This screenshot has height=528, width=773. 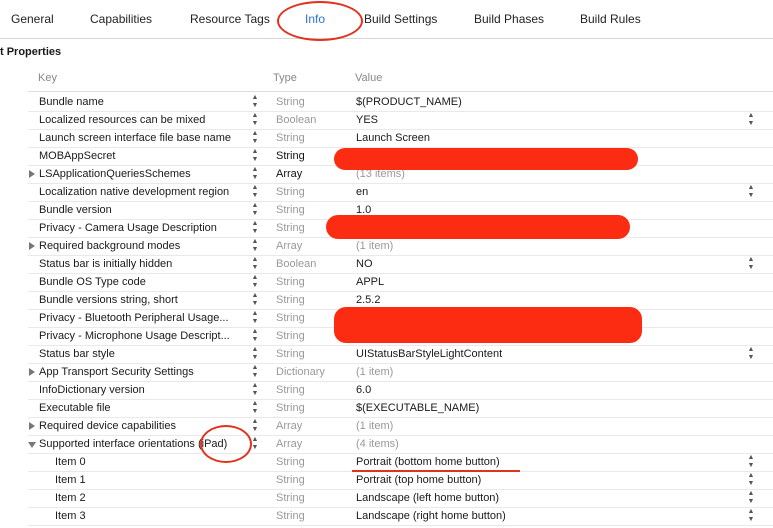 I want to click on row-key: Bundle versions string, short, so click(x=108, y=300).